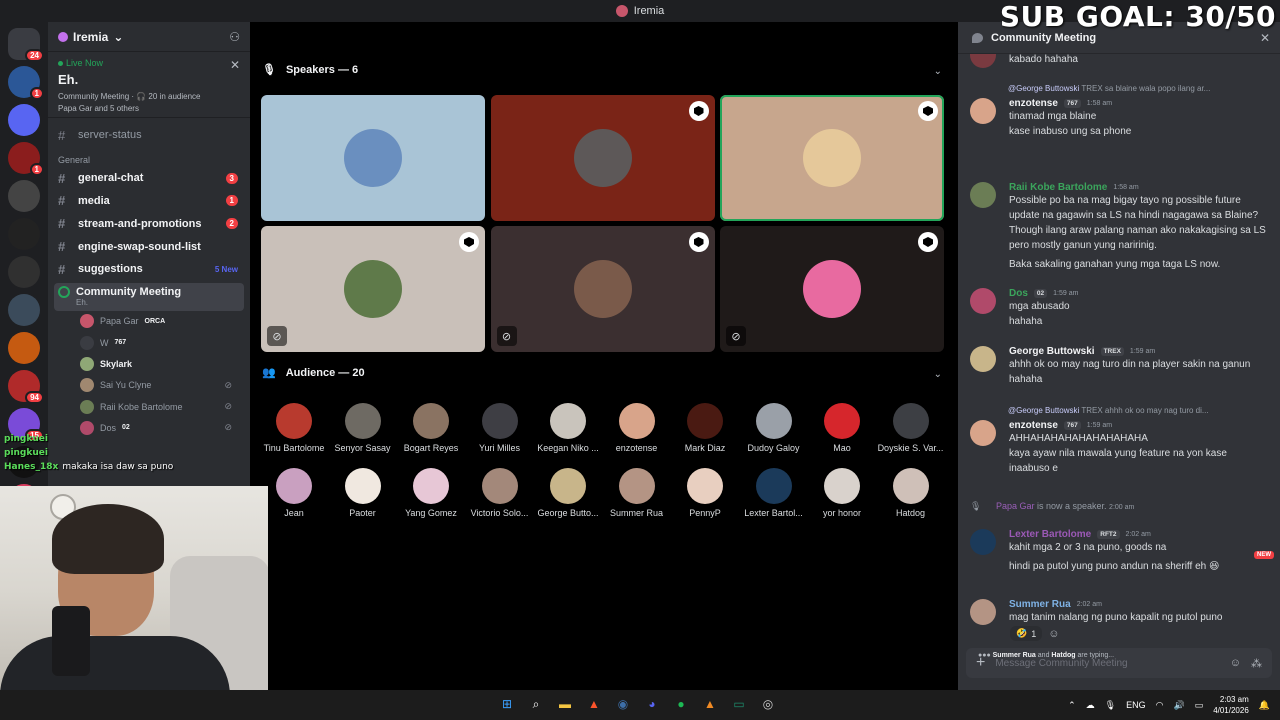  Describe the element at coordinates (149, 406) in the screenshot. I see `voice-member: Raii Kobe Bartolome ⊘` at that location.